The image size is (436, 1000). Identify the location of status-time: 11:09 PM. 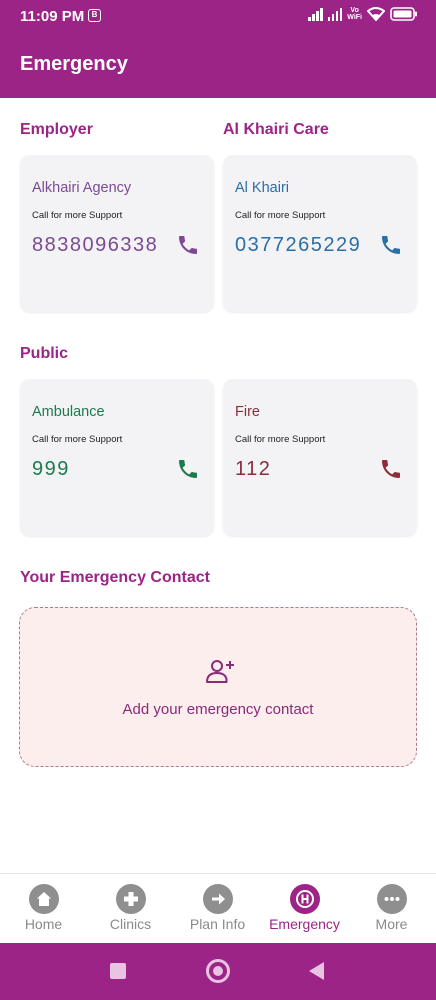
(52, 16).